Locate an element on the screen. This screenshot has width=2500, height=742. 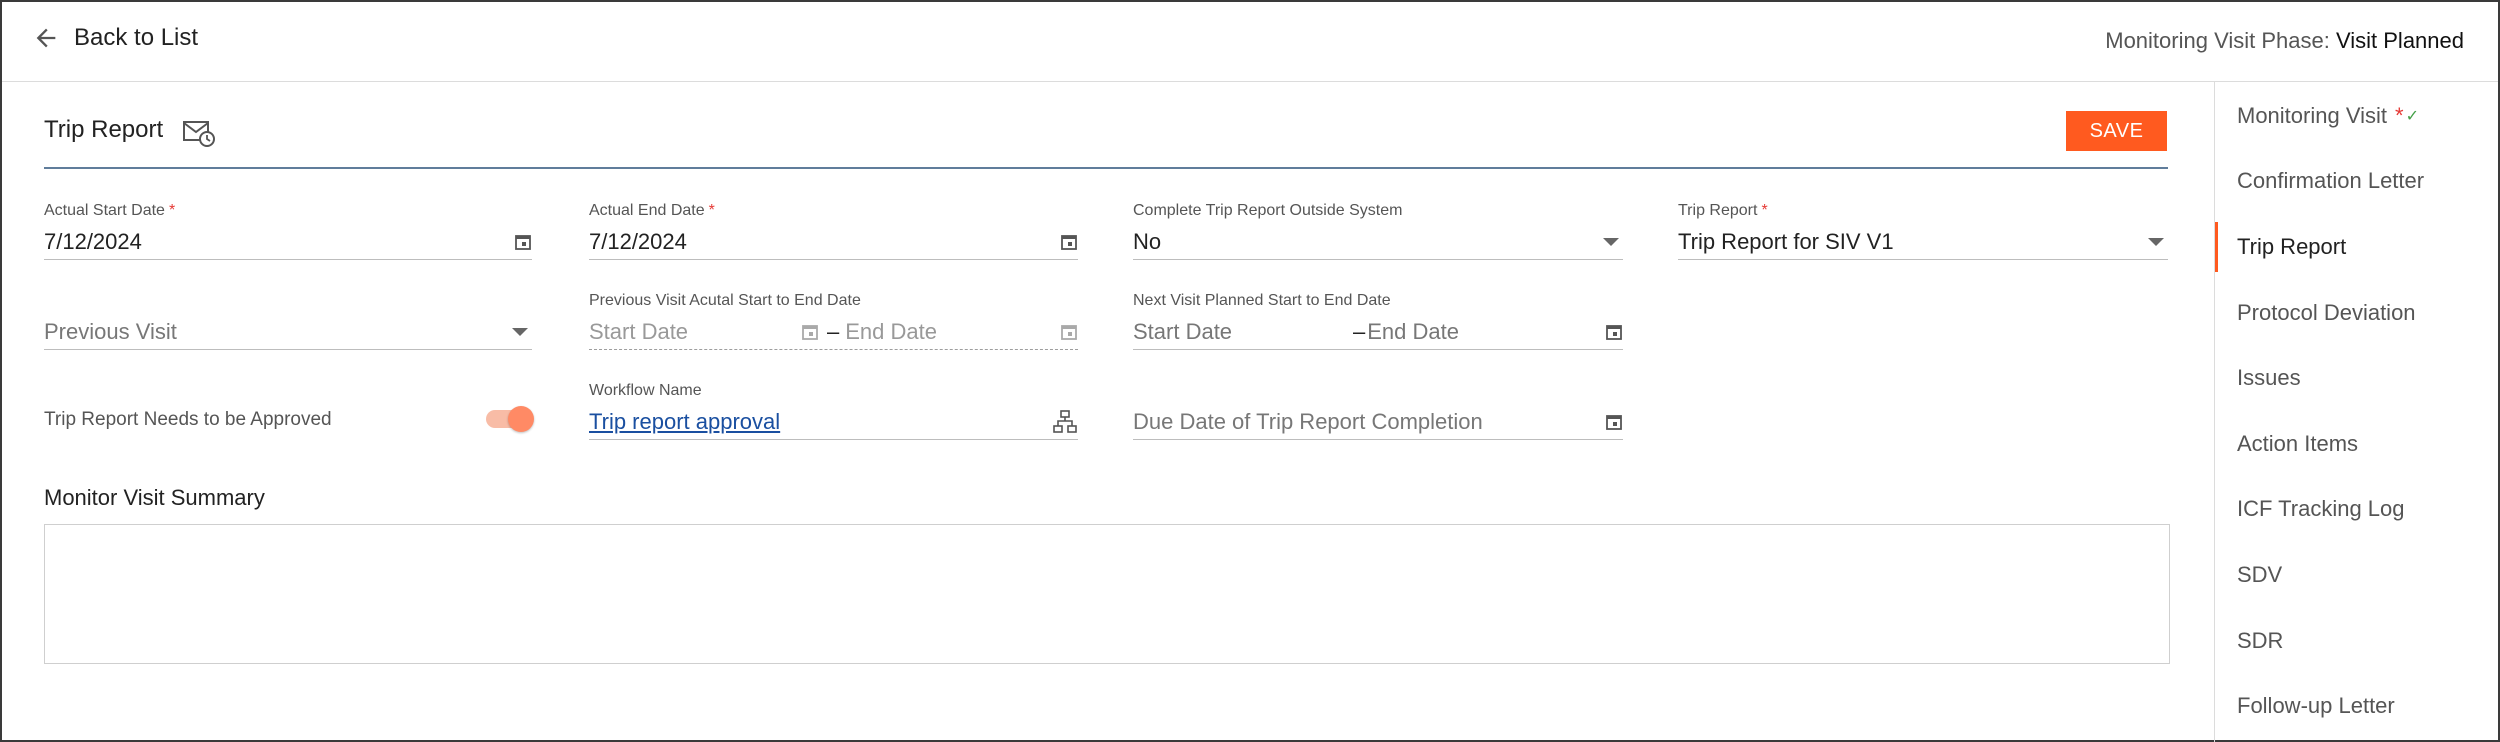
actual-start-date-input: 7/12/2024 is located at coordinates (288, 242).